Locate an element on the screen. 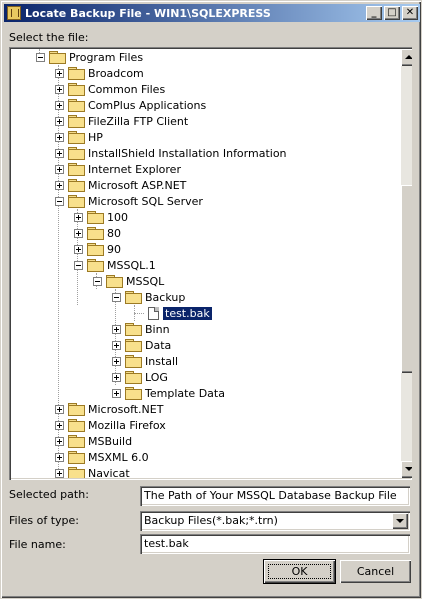 Image resolution: width=422 pixels, height=599 pixels. tree-item-label: Microsoft ASP.NET is located at coordinates (137, 185).